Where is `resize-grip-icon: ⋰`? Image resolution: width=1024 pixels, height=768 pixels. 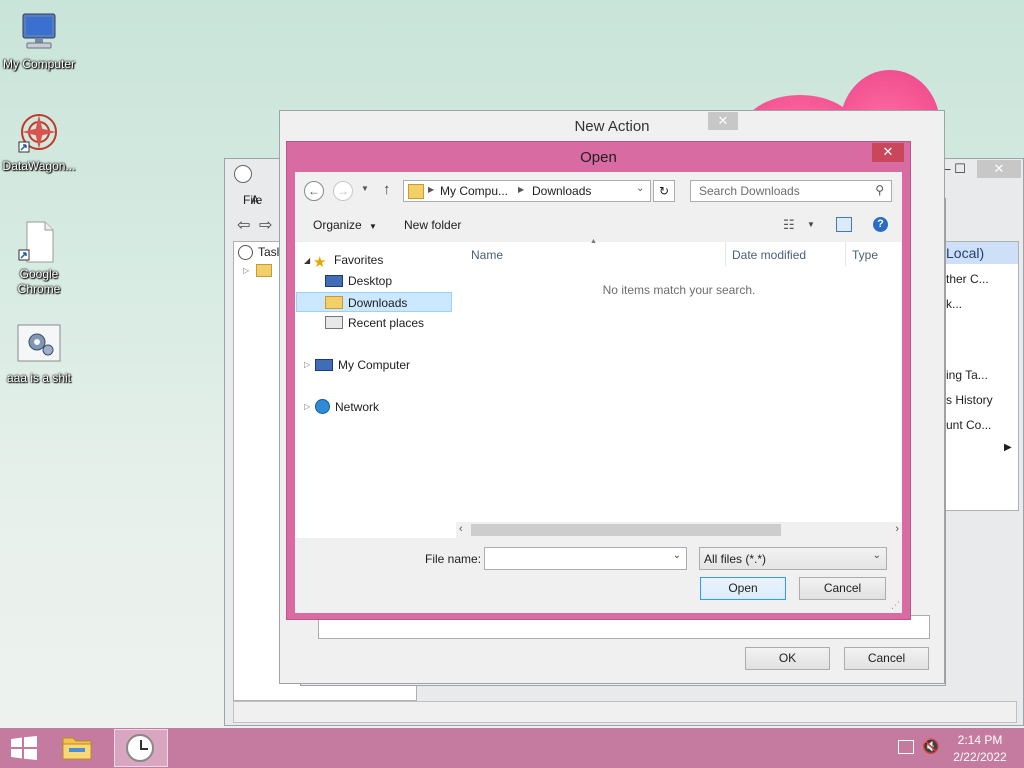
resize-grip-icon: ⋰ is located at coordinates (895, 605).